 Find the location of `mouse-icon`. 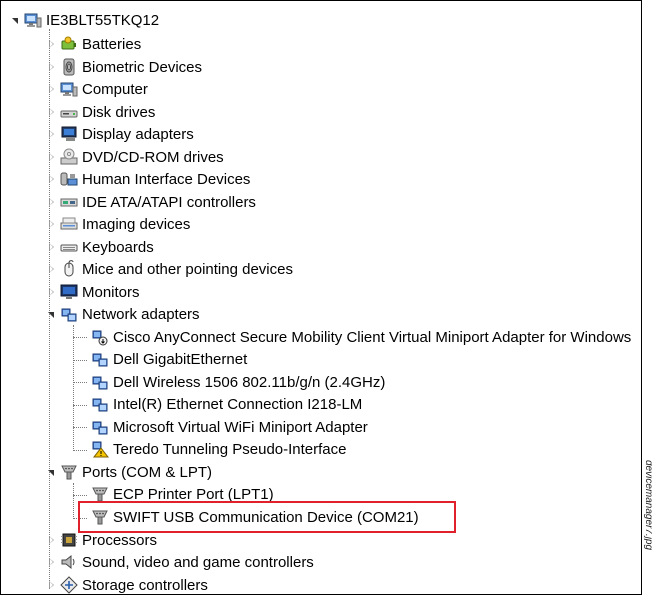

mouse-icon is located at coordinates (69, 269).